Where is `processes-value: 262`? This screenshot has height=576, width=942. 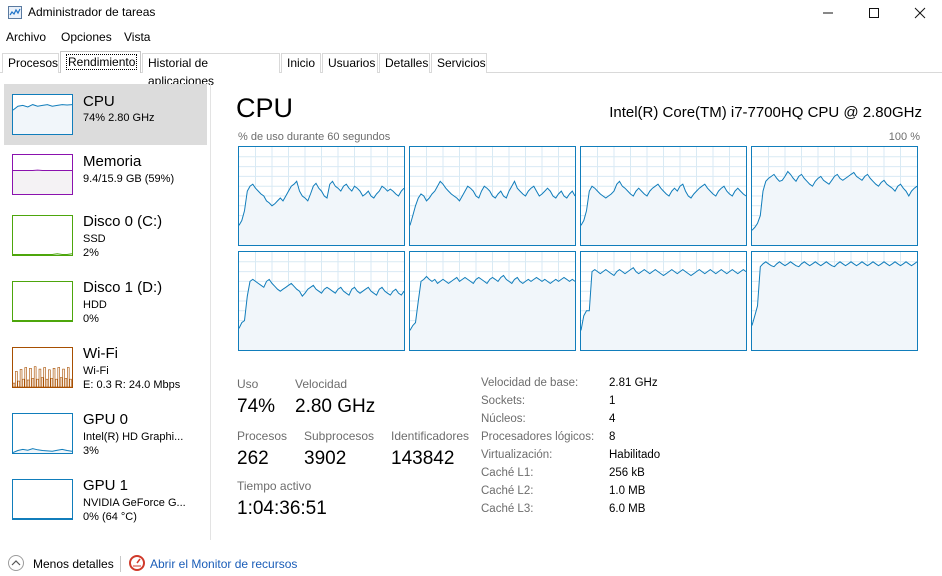
processes-value: 262 is located at coordinates (253, 458).